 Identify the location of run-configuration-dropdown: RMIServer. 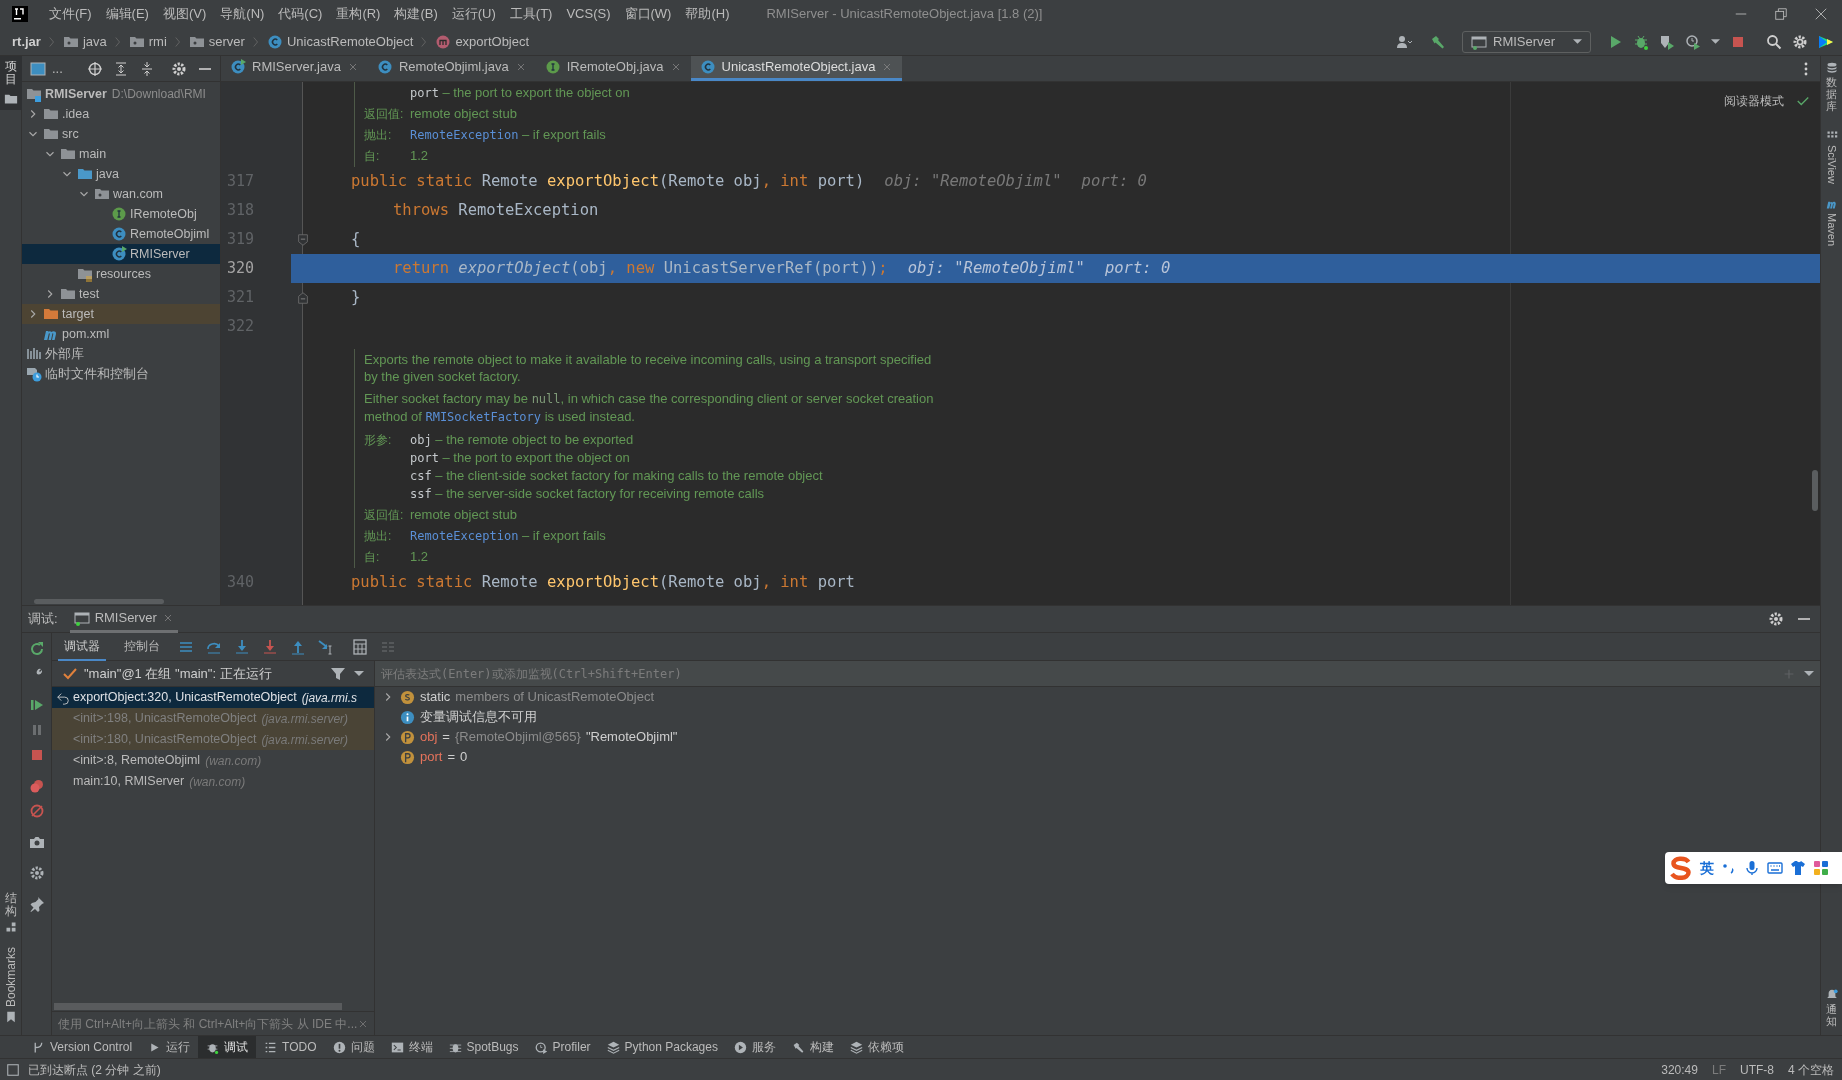
(1526, 41).